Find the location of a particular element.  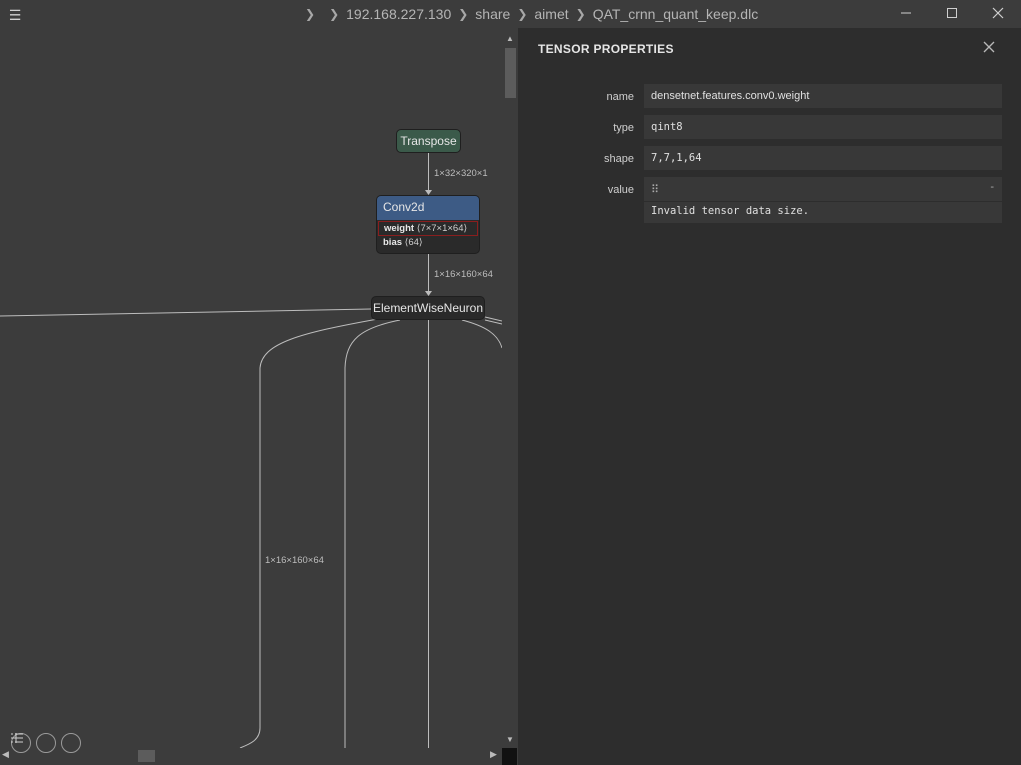

value-divider is located at coordinates (823, 201).